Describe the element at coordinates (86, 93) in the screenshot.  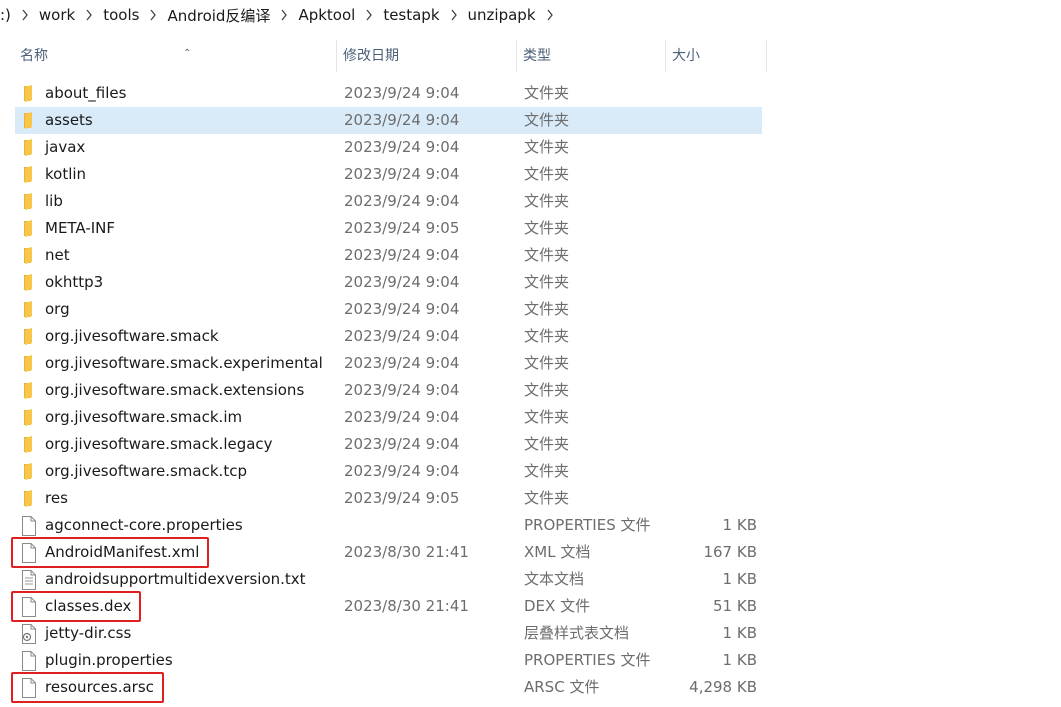
I see `file-name: about_files` at that location.